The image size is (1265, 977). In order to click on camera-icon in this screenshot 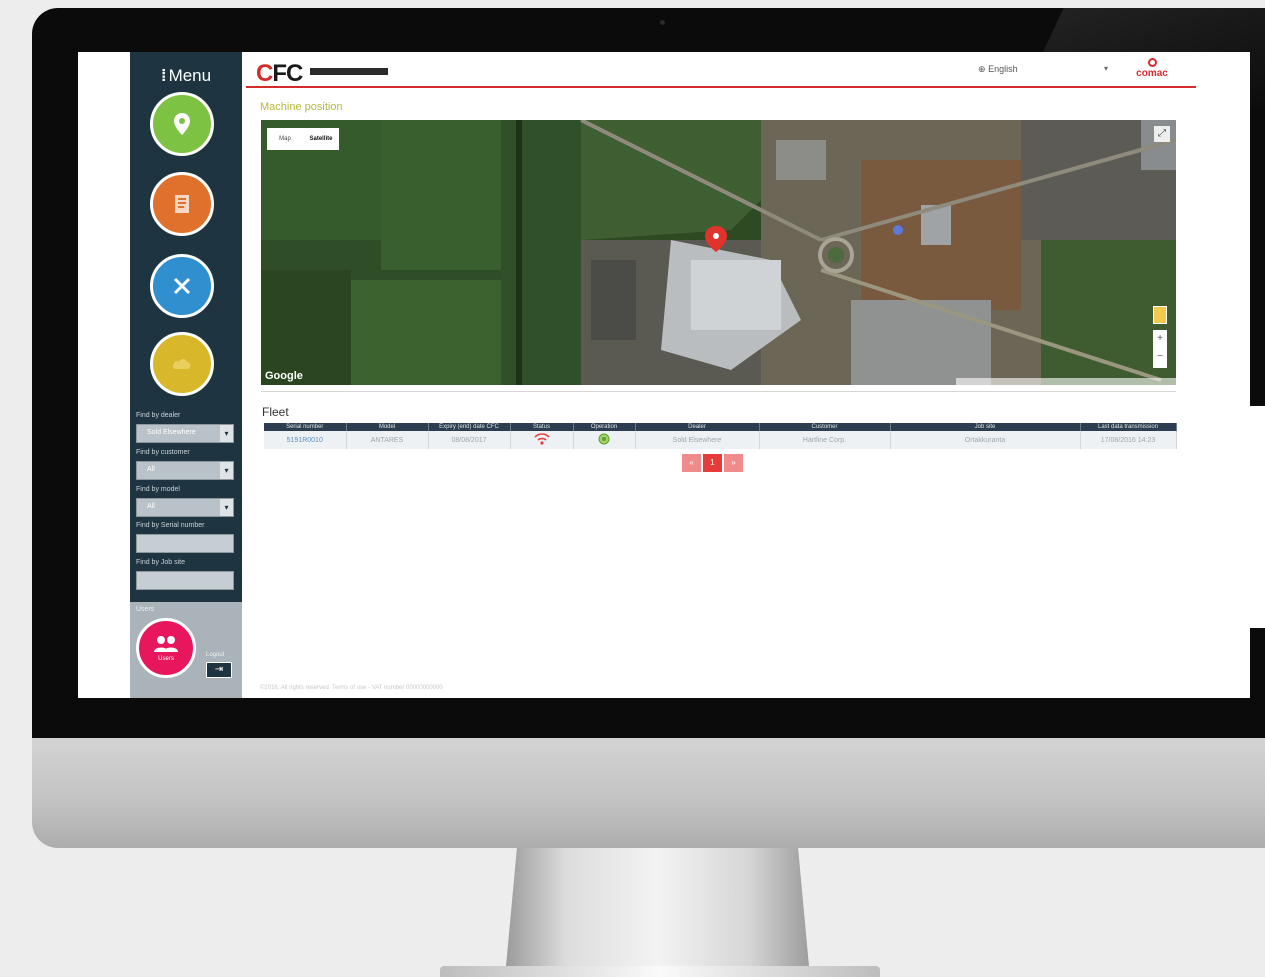, I will do `click(662, 22)`.